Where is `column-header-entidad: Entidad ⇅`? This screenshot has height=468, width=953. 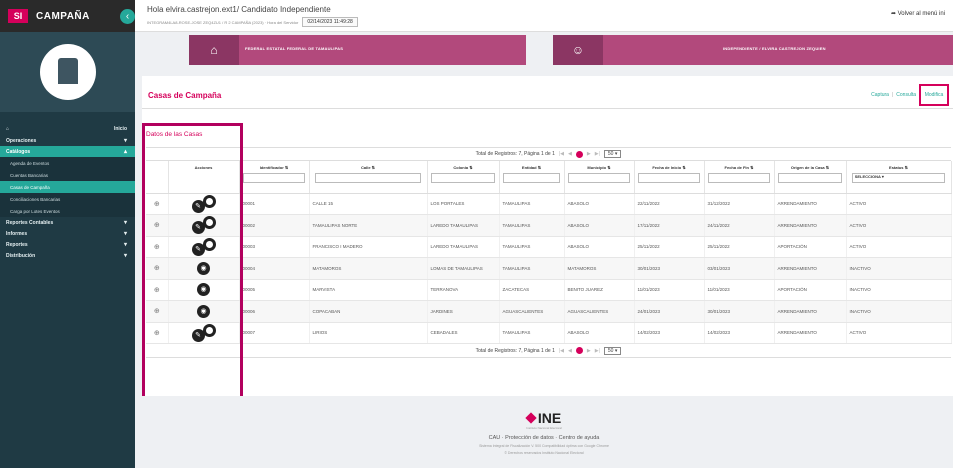
column-header-entidad: Entidad ⇅ is located at coordinates (532, 177).